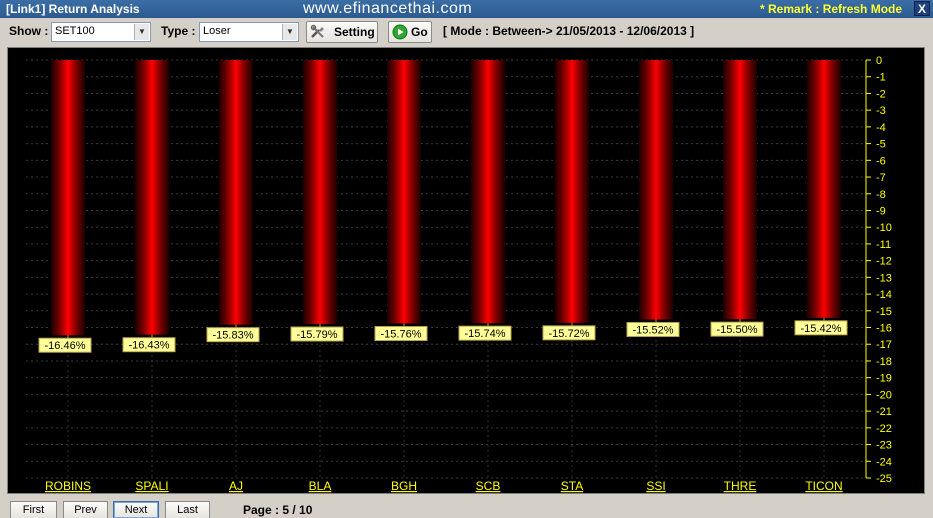  What do you see at coordinates (881, 178) in the screenshot?
I see `y-tick-label: -7` at bounding box center [881, 178].